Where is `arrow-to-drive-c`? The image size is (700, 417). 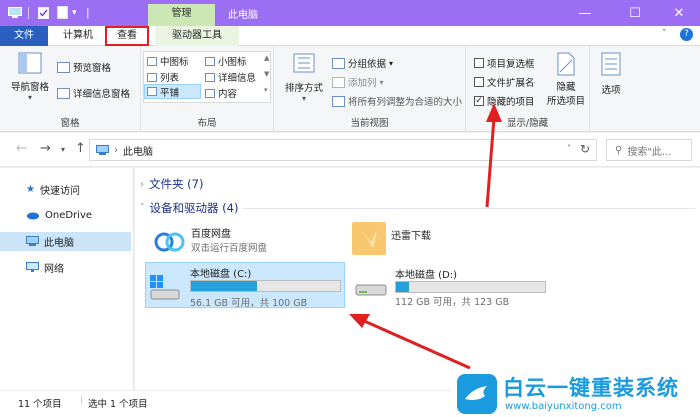
arrow-to-drive-c is located at coordinates (416, 344).